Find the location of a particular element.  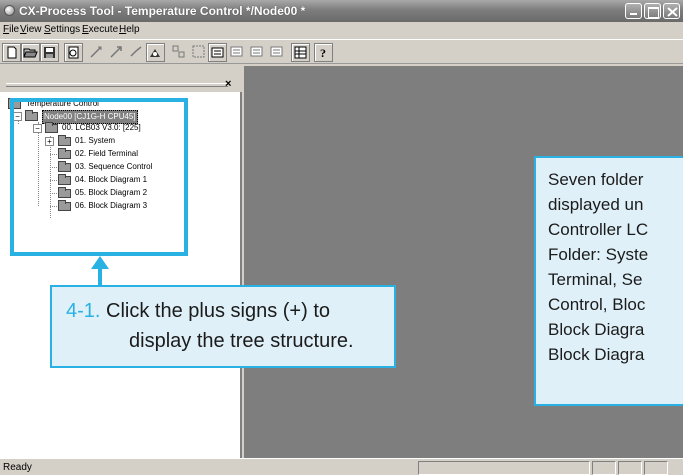

wire-icon is located at coordinates (96, 52).